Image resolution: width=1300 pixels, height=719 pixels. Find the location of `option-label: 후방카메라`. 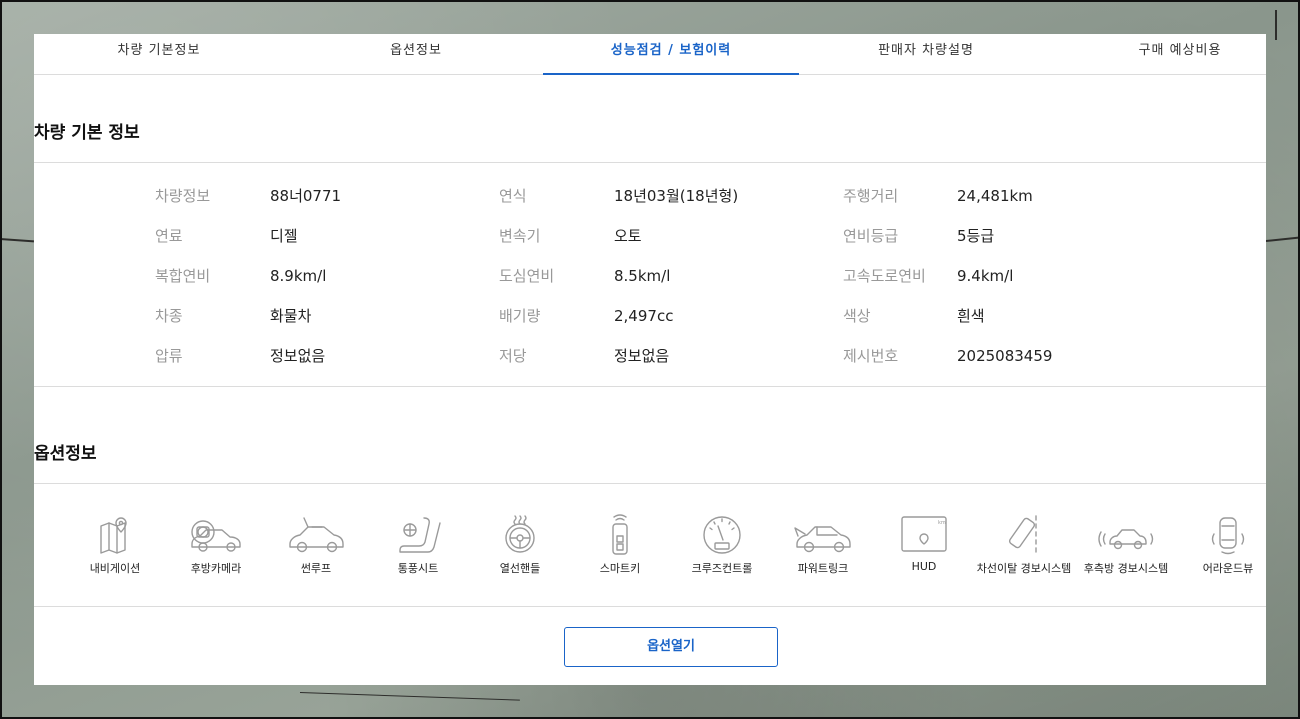

option-label: 후방카메라 is located at coordinates (216, 568).